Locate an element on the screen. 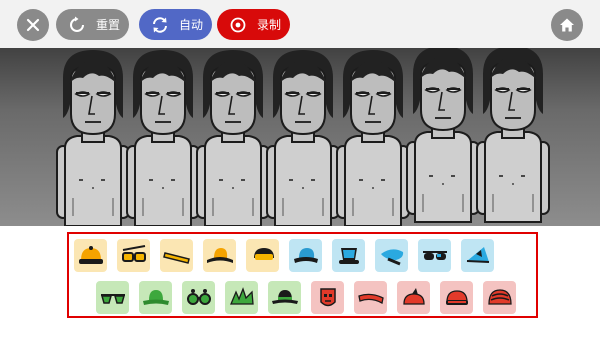 The image size is (600, 337). blue-sunglasses-icon is located at coordinates (434, 255).